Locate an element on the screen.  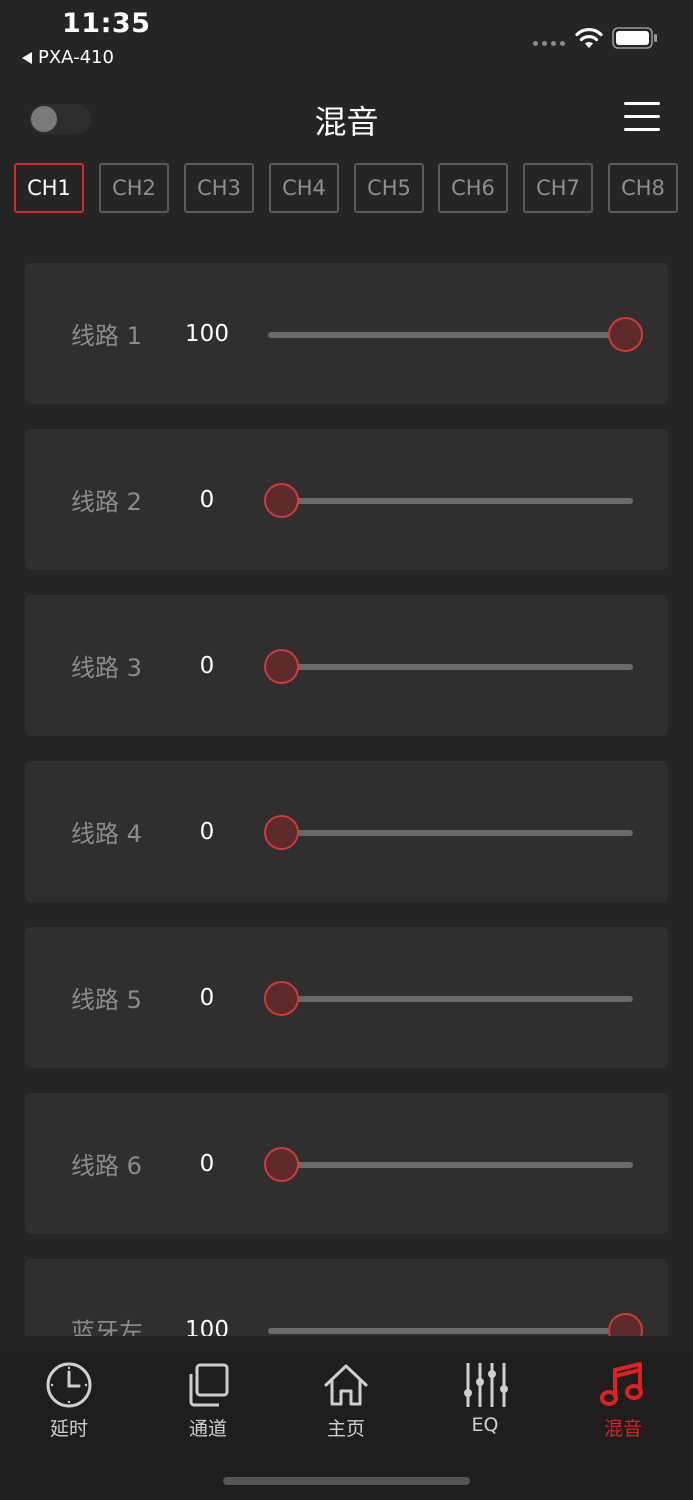
nav-label: EQ is located at coordinates (485, 1425).